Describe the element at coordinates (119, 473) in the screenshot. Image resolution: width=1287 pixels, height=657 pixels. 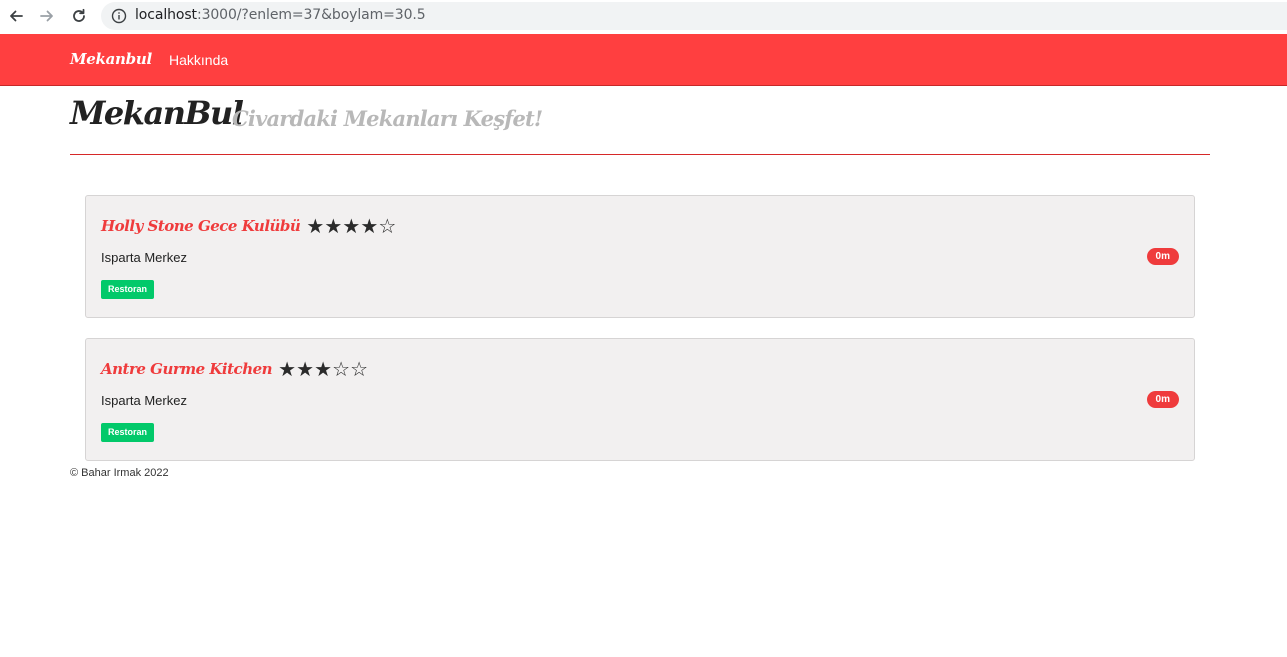
I see `footer-copyright: © Bahar Irmak 2022` at that location.